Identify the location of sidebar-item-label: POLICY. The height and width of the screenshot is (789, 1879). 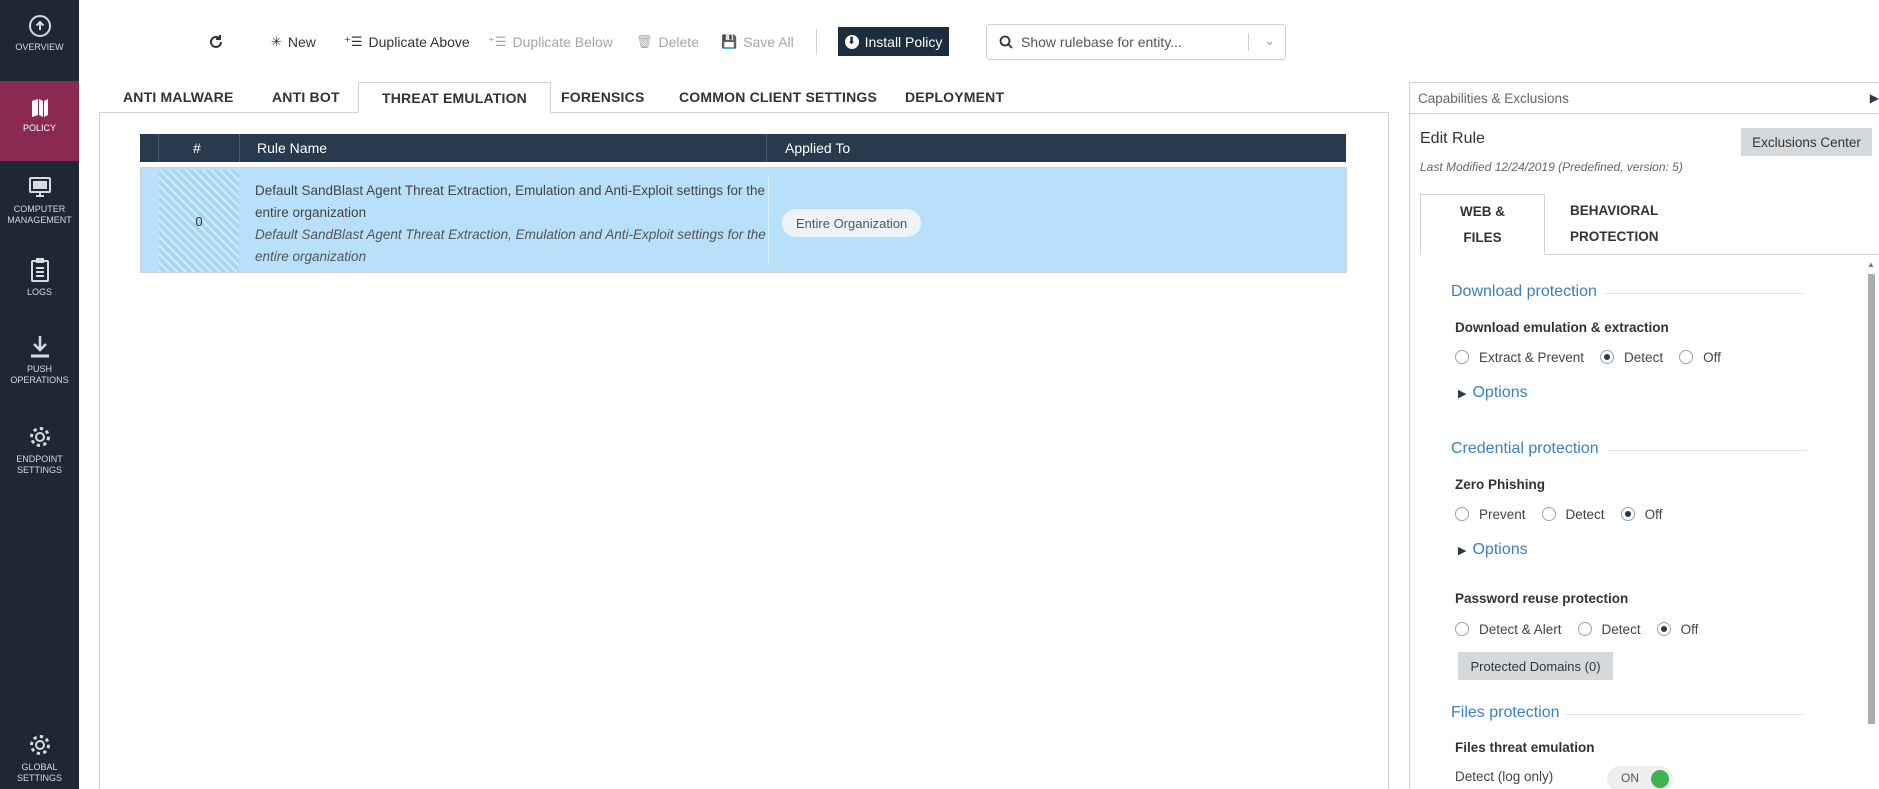
(39, 128).